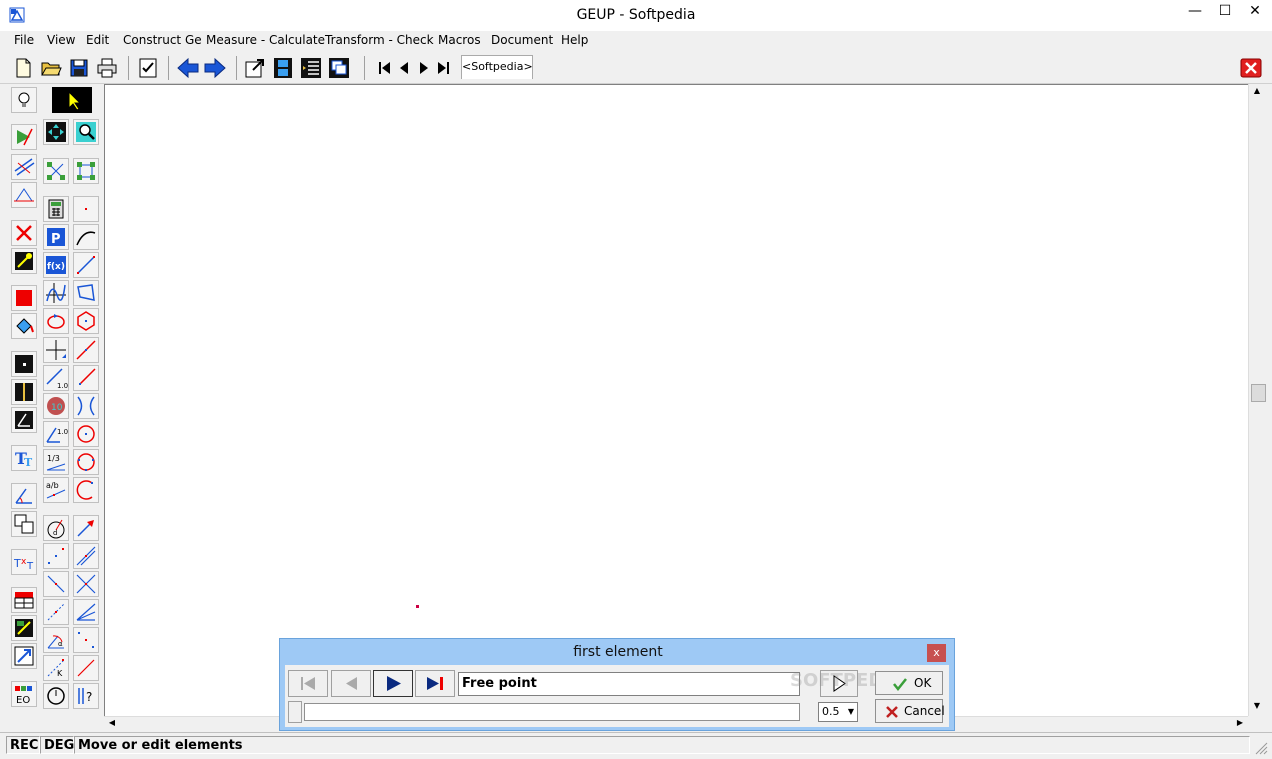 The height and width of the screenshot is (759, 1272). What do you see at coordinates (1251, 68) in the screenshot?
I see `close-document-button` at bounding box center [1251, 68].